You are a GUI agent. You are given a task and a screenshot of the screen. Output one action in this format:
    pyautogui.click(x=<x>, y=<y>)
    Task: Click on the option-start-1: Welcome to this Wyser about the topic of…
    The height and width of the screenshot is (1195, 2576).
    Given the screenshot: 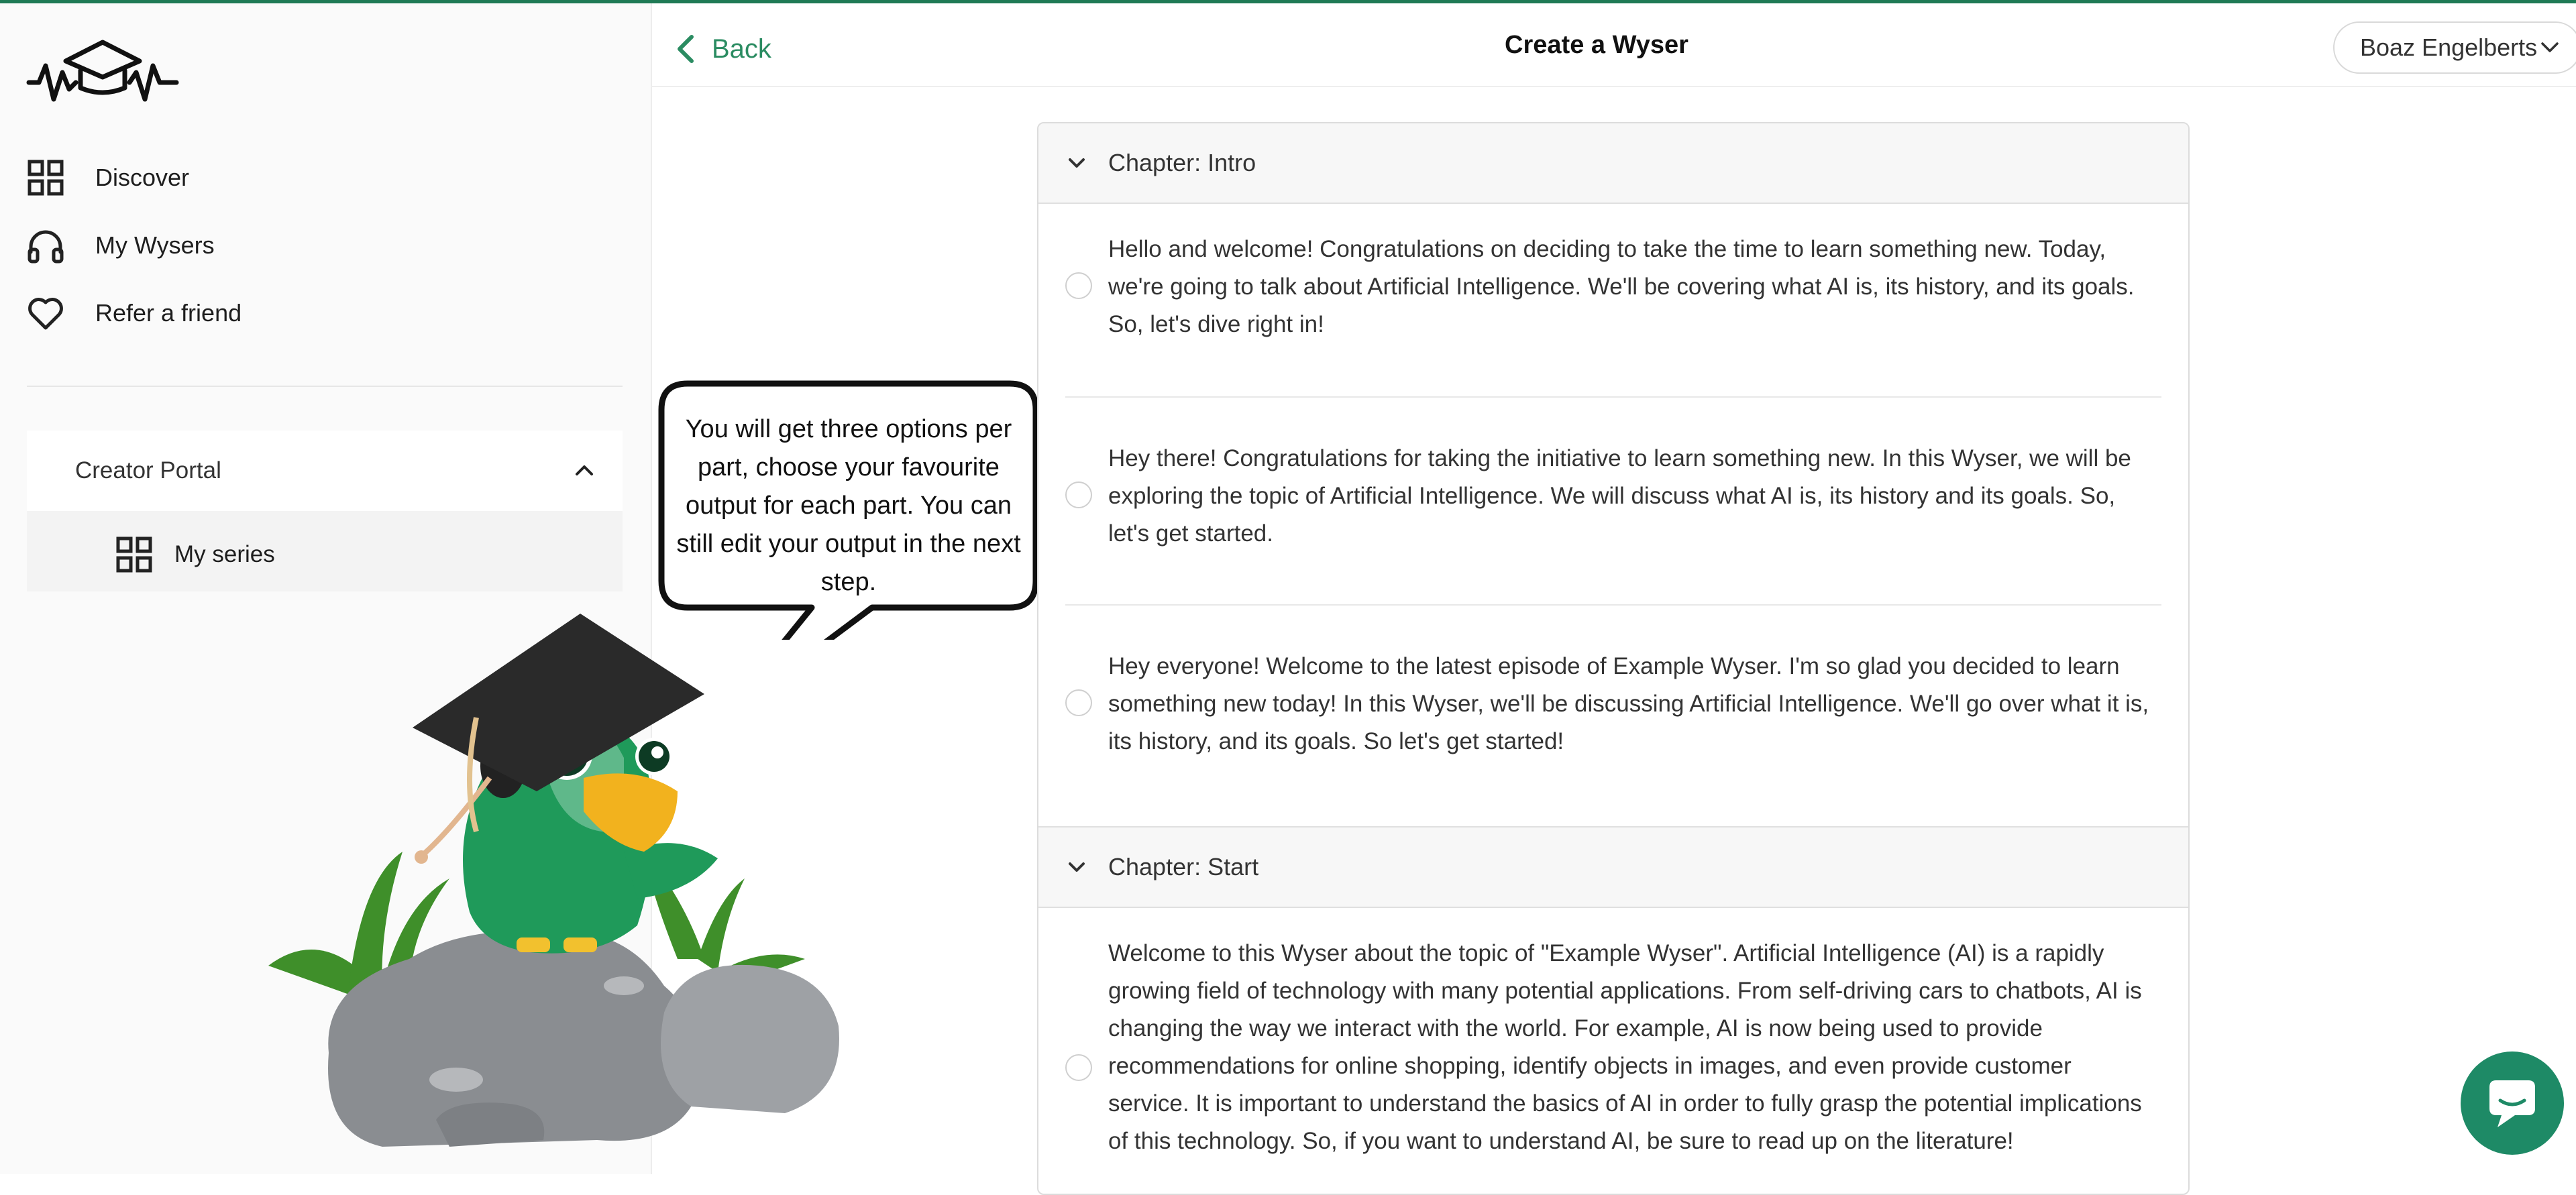 What is the action you would take?
    pyautogui.click(x=1613, y=1064)
    